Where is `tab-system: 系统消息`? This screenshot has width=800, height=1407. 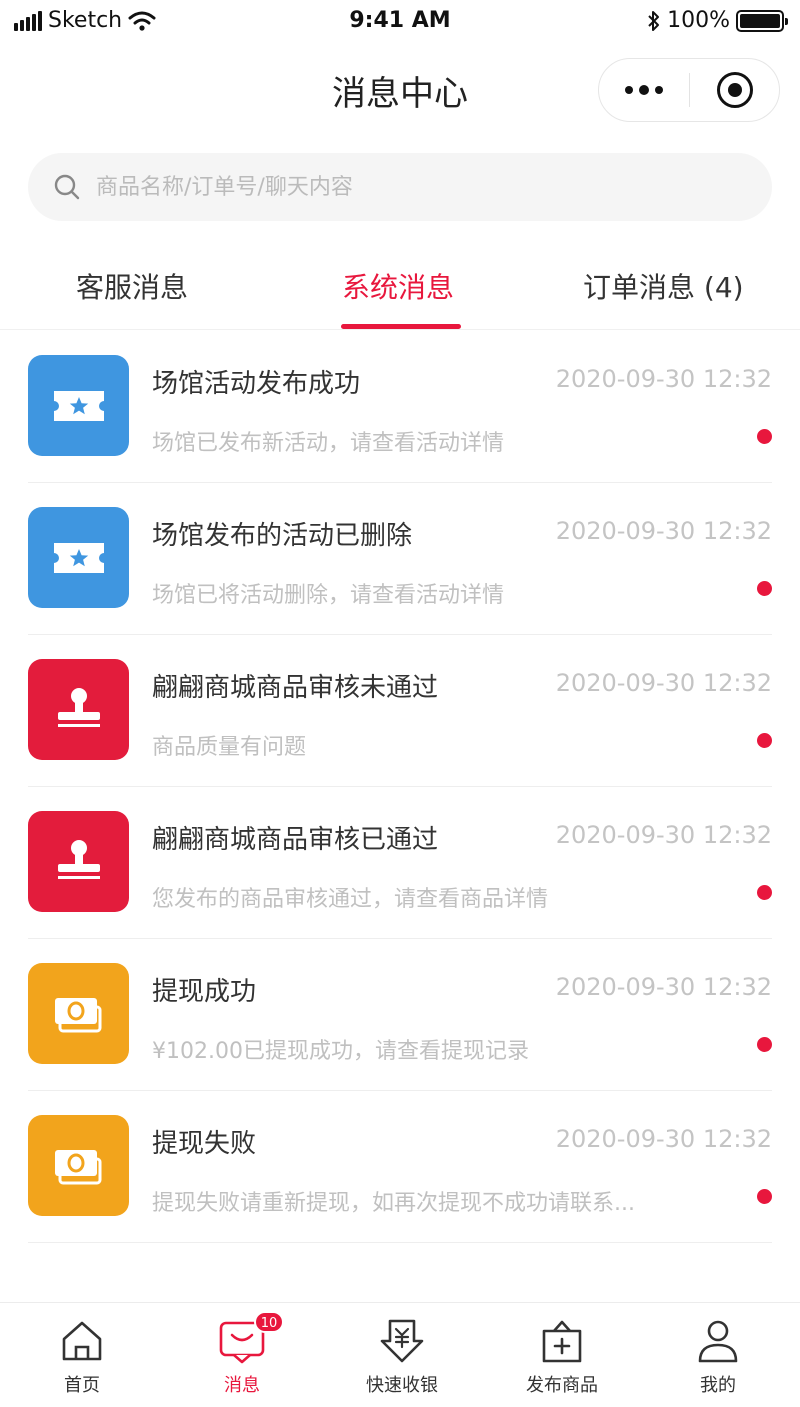 tab-system: 系统消息 is located at coordinates (398, 286).